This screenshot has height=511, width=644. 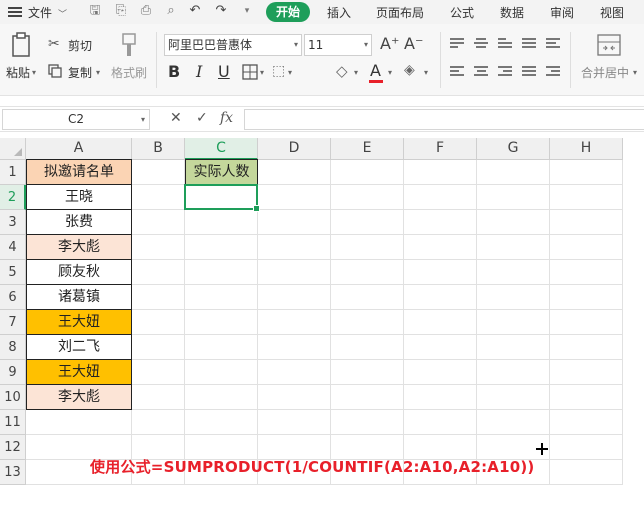 What do you see at coordinates (13, 322) in the screenshot?
I see `row-header-7: 7` at bounding box center [13, 322].